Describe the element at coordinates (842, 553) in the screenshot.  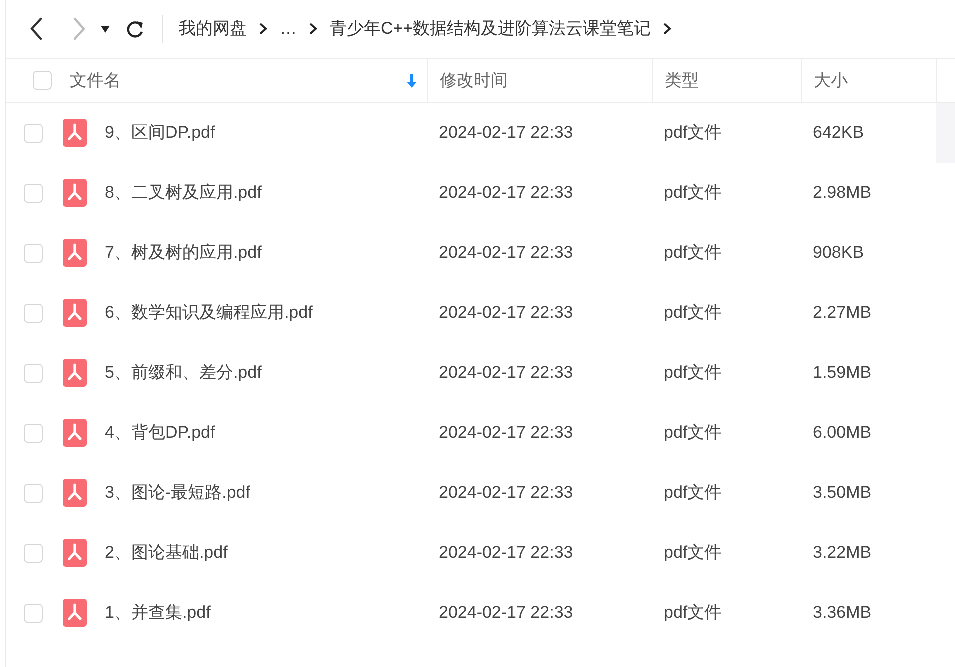
I see `table-cell-text: 3.22MB` at that location.